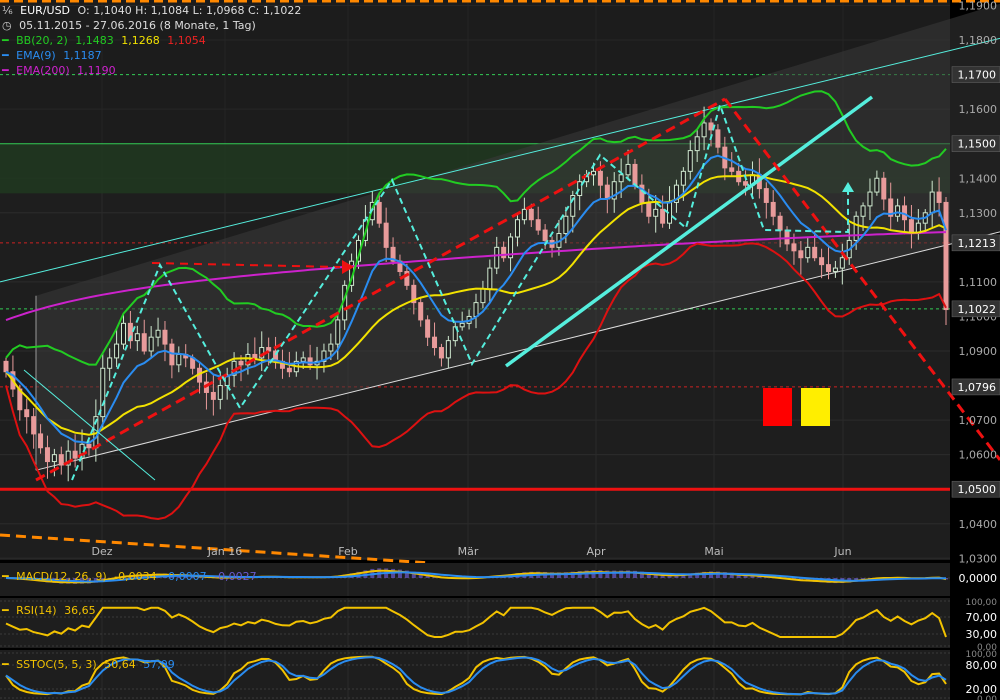  I want to click on macd-label: MACD(12, 26, 9), so click(61, 576).